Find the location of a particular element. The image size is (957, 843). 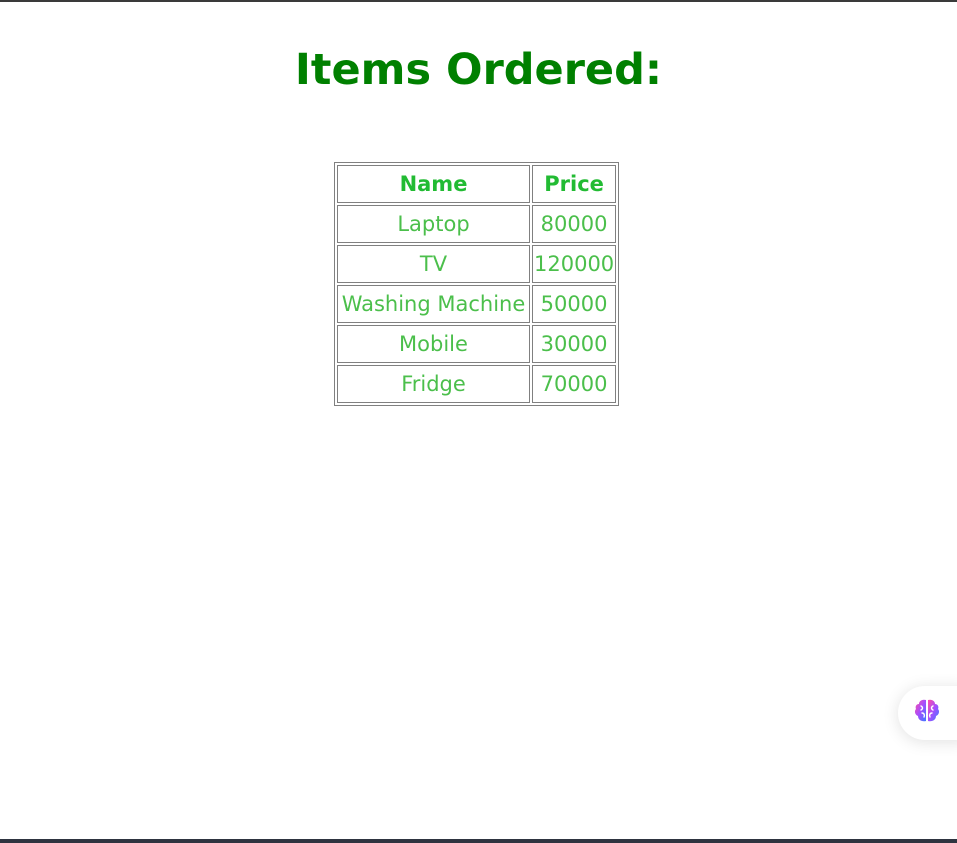

table-row: Washing Machine 50000 is located at coordinates (477, 304).